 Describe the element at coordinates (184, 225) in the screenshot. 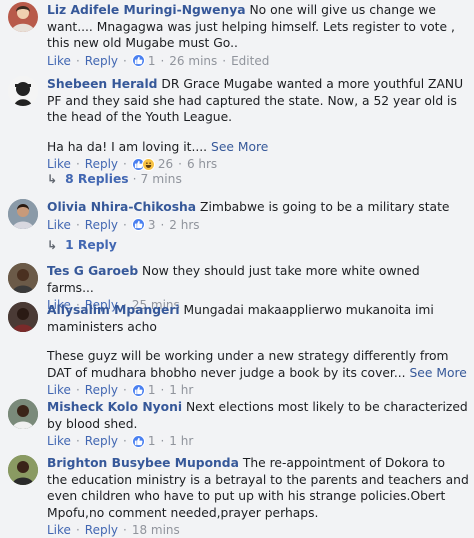

I see `timestamp: 2 hrs` at that location.